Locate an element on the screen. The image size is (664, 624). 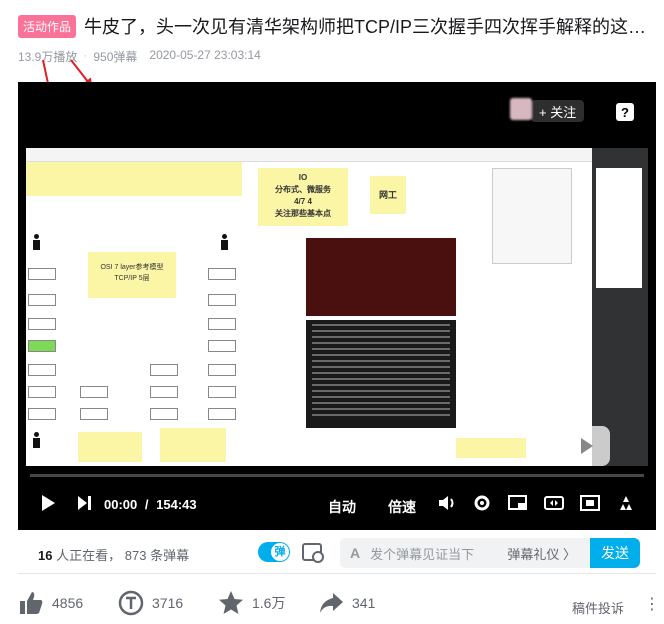
volume-icon is located at coordinates (448, 503).